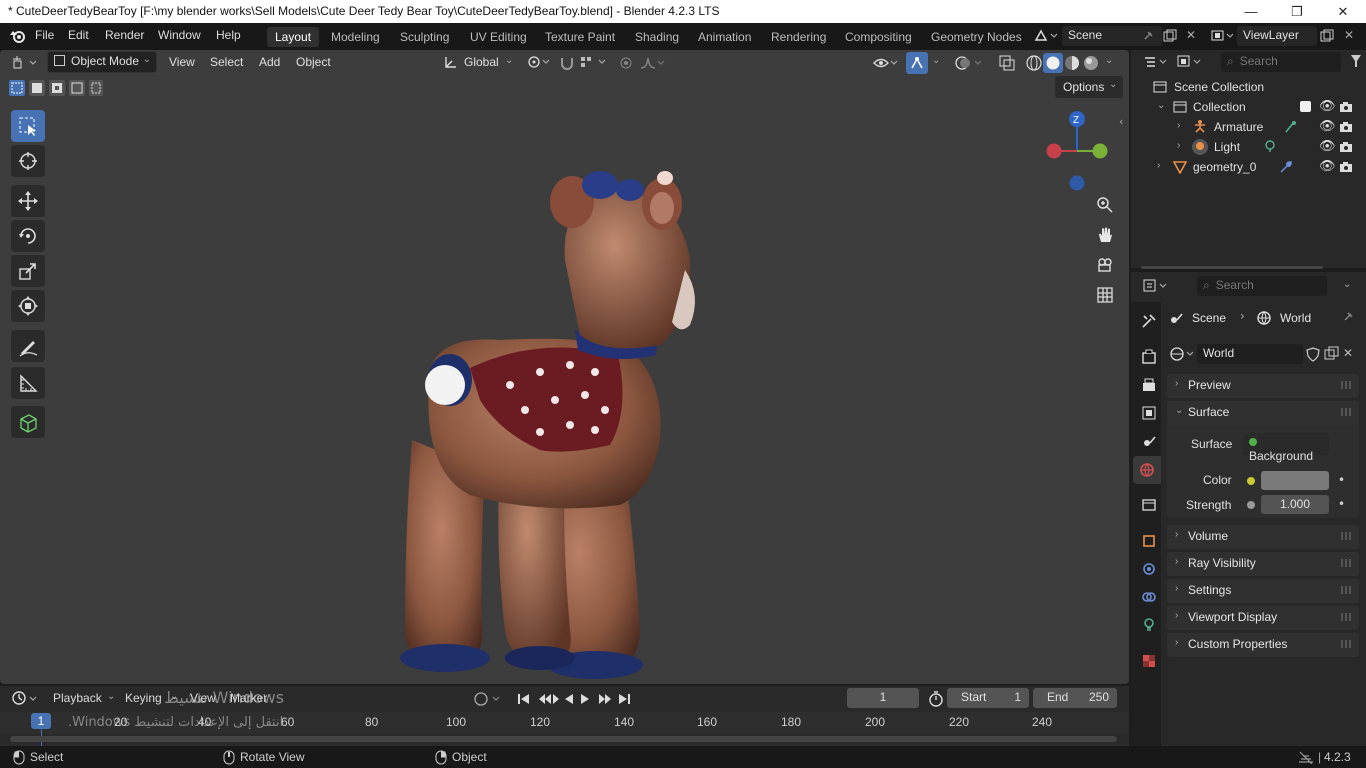 The image size is (1366, 768). I want to click on tab-constraints, so click(1149, 597).